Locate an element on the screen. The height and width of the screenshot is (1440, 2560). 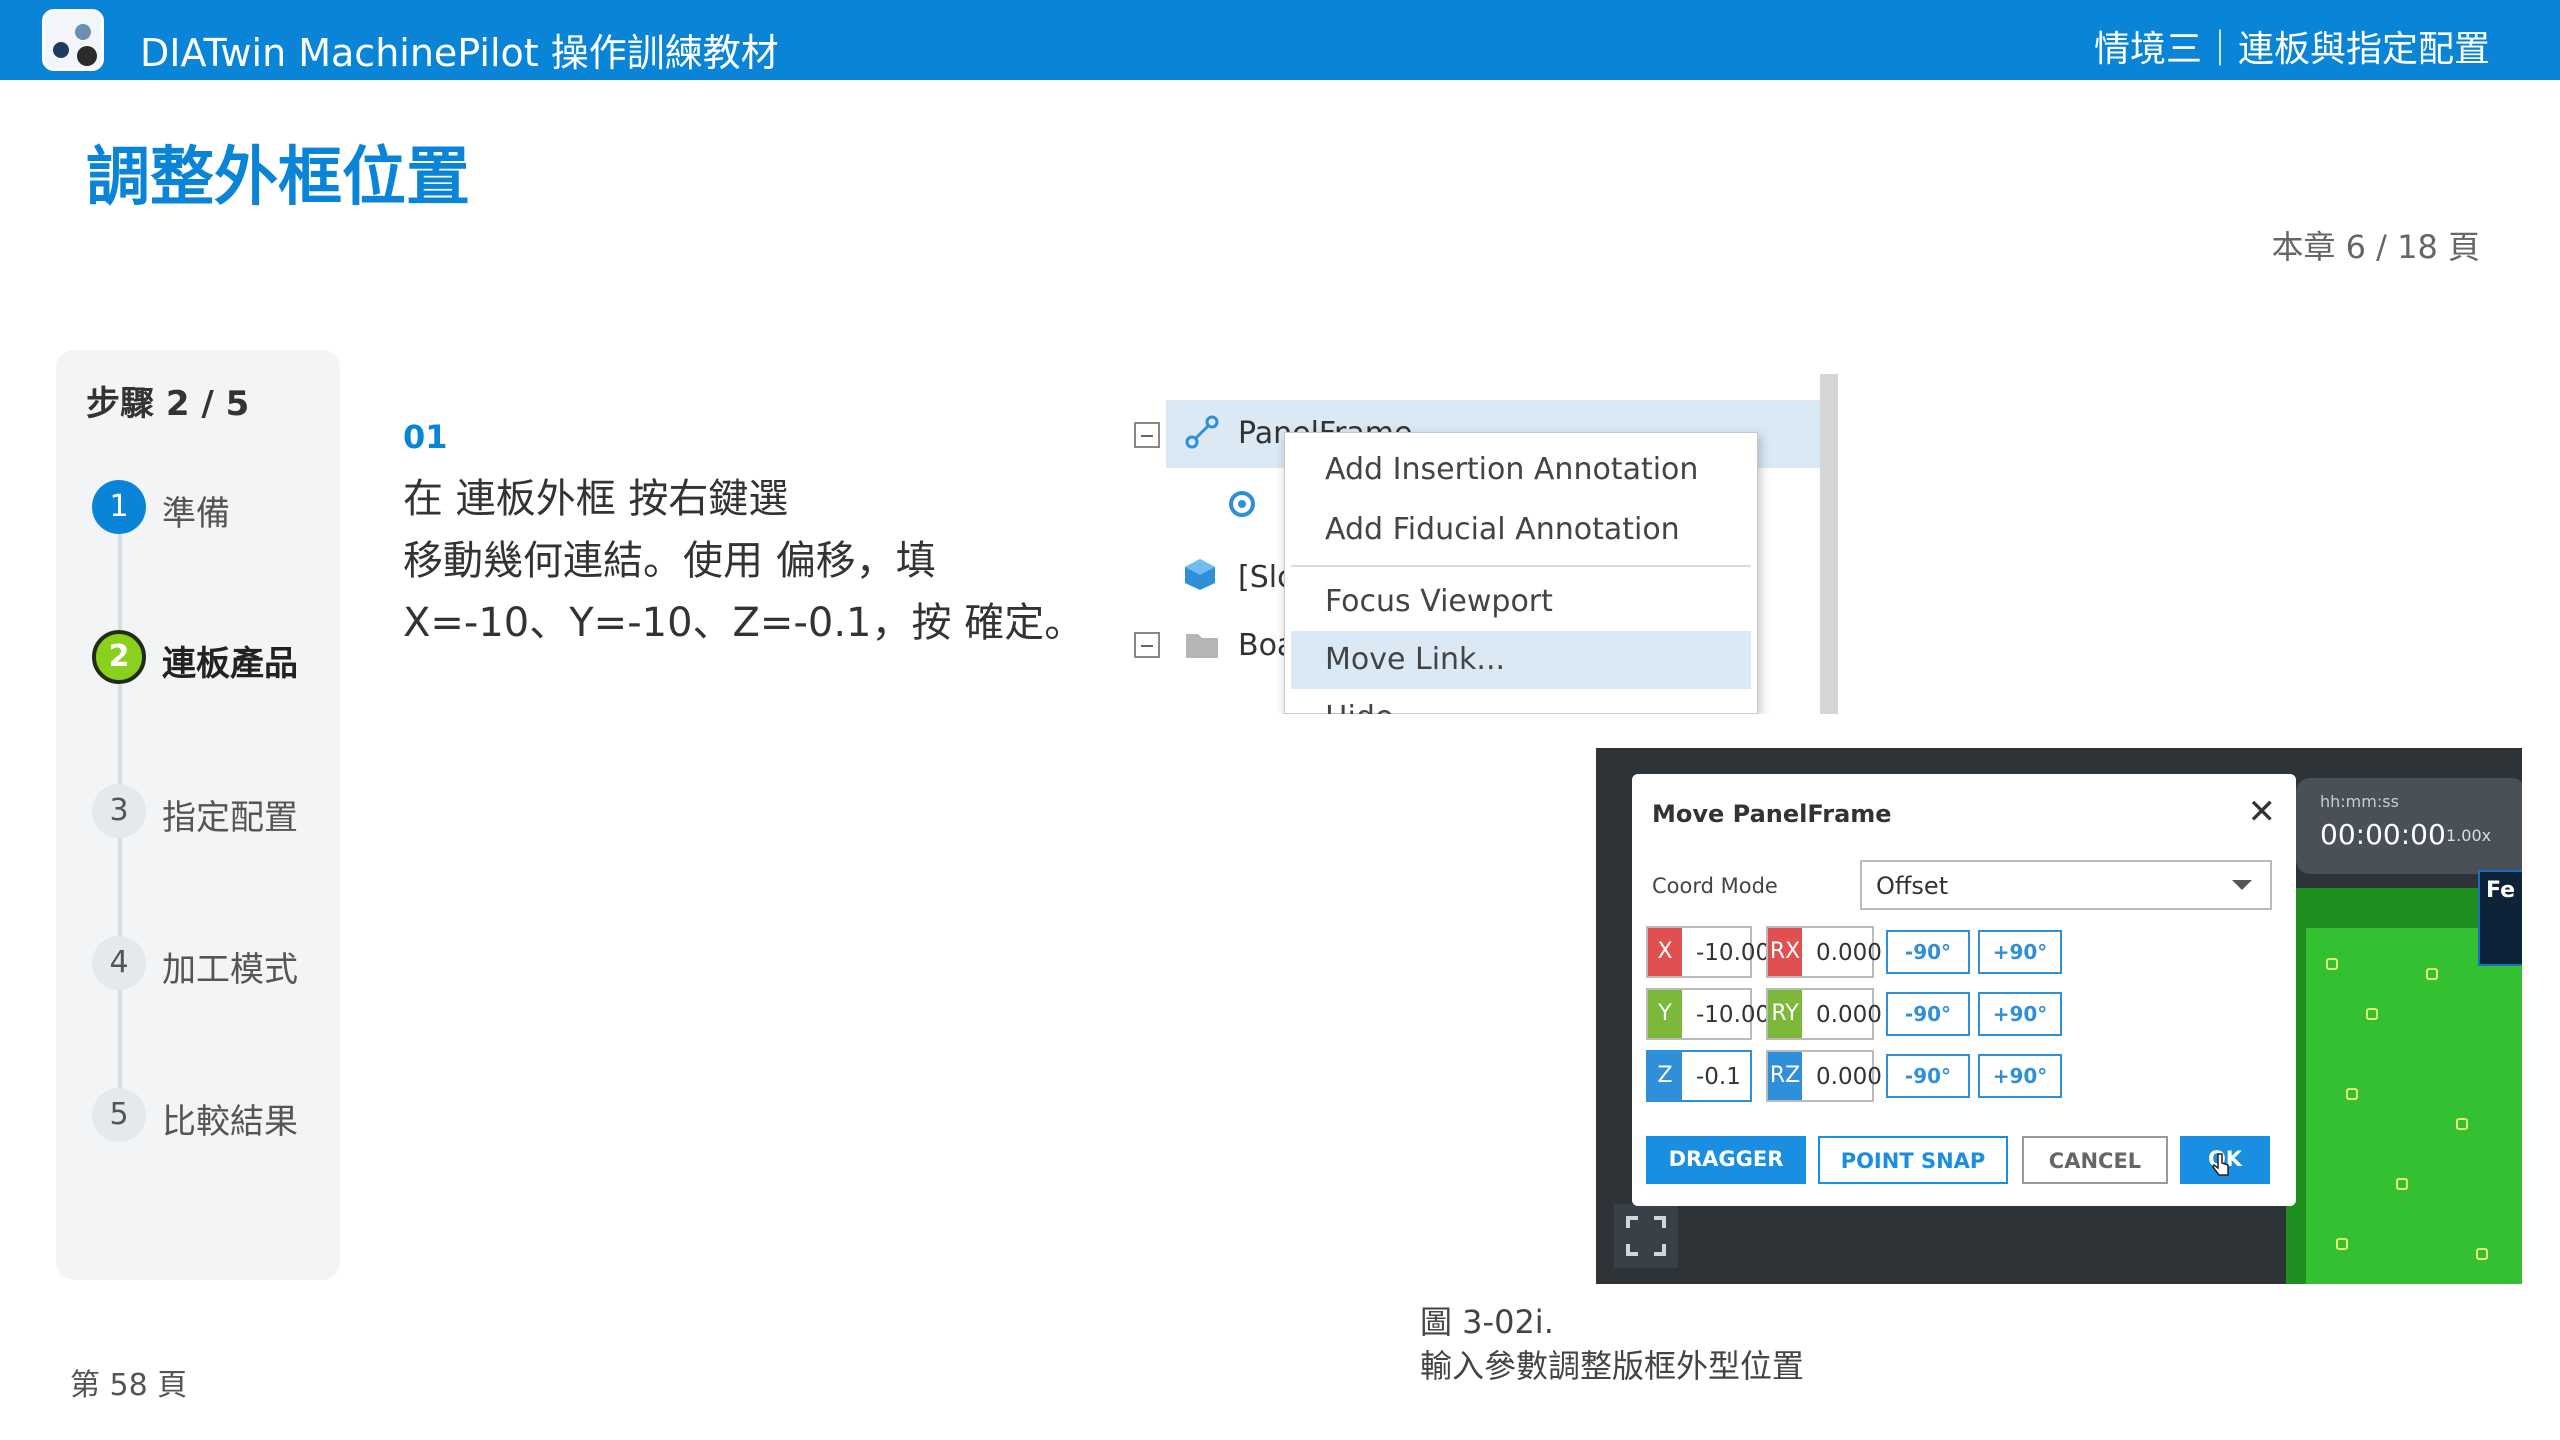
step-item-3: 3 指定配置 is located at coordinates (212, 814).